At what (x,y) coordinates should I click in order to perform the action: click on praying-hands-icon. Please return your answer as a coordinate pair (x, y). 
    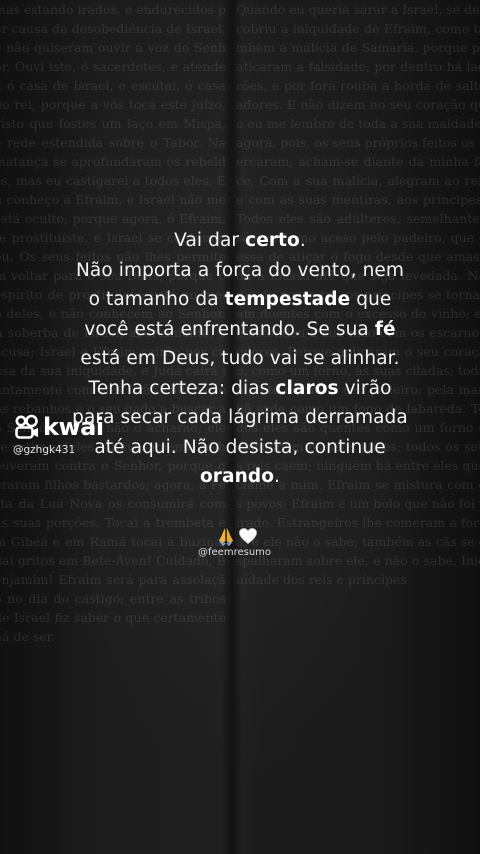
    Looking at the image, I should click on (226, 537).